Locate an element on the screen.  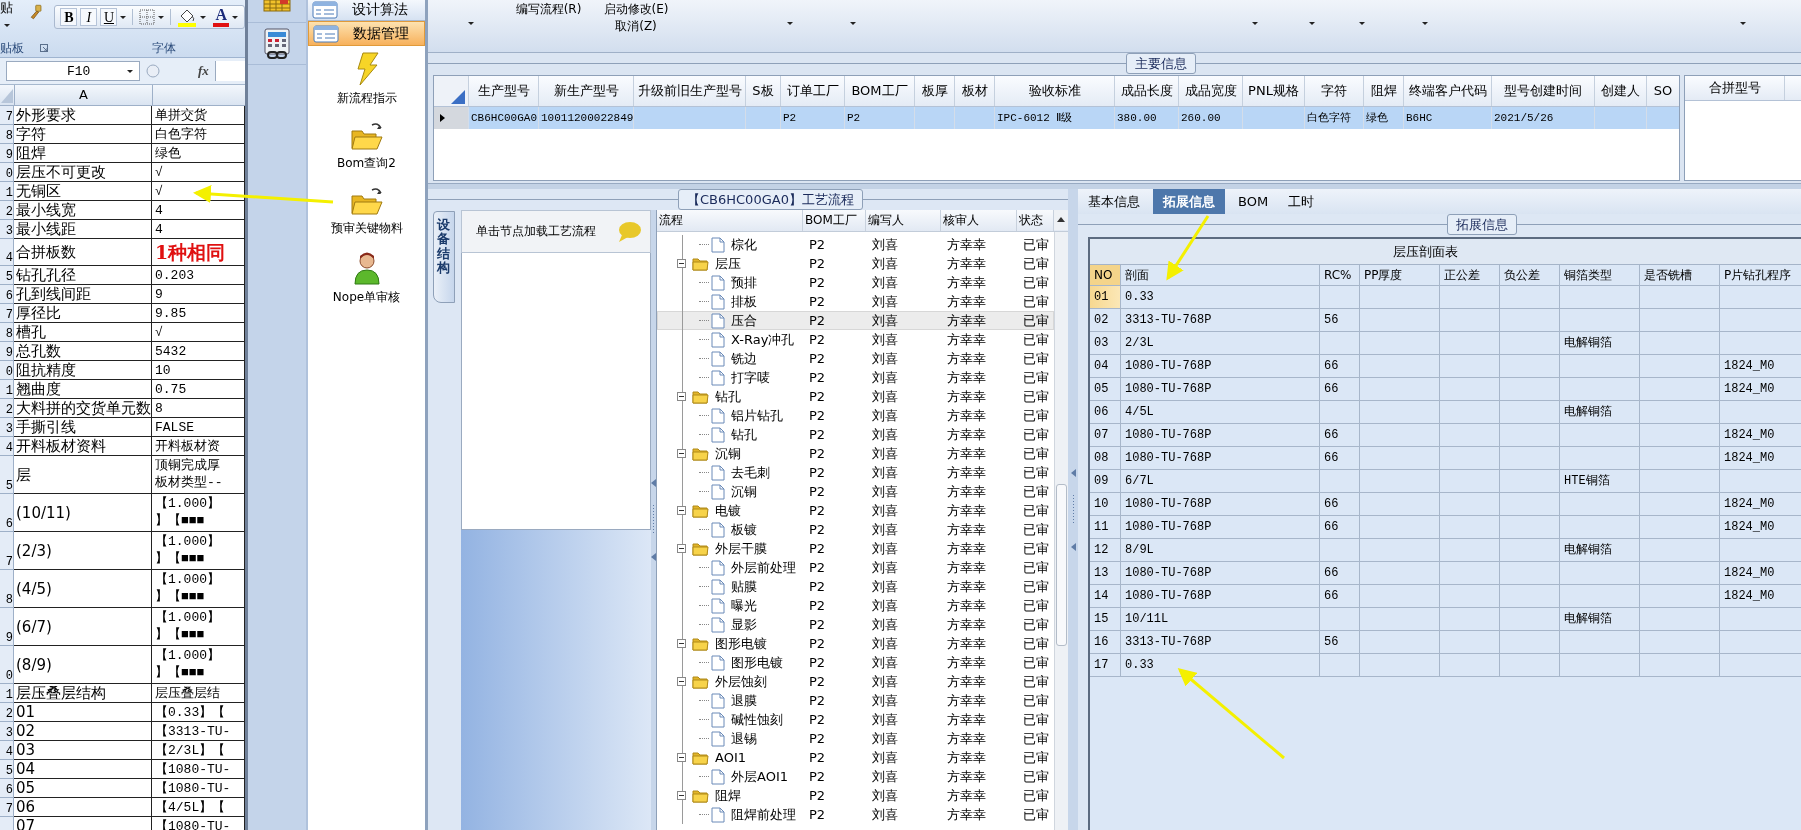
tree-row: 打字唛 P2 刘喜 方幸幸 已审 is located at coordinates (855, 377).